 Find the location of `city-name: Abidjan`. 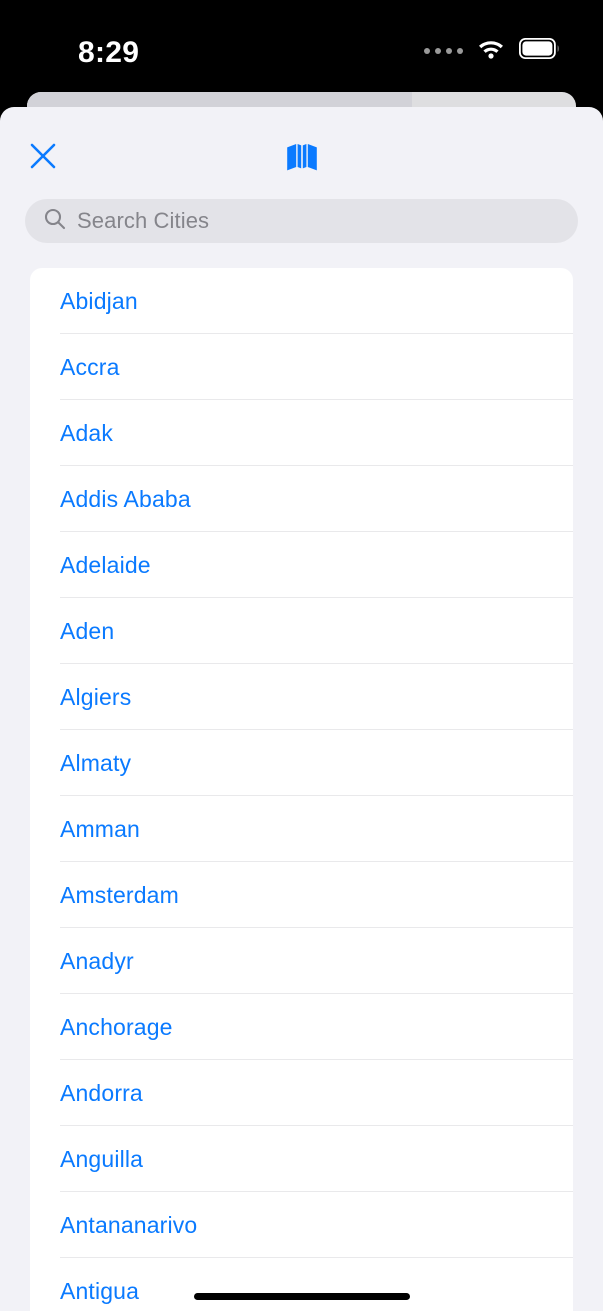

city-name: Abidjan is located at coordinates (99, 300).